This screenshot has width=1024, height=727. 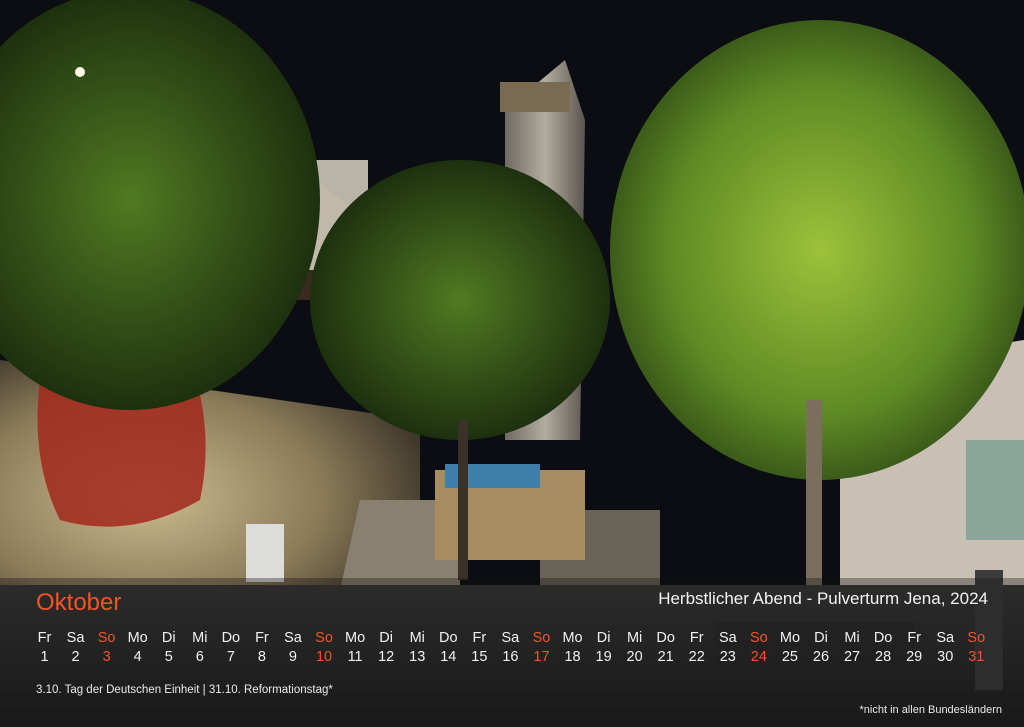 What do you see at coordinates (665, 648) in the screenshot?
I see `calendar-day: Do 21` at bounding box center [665, 648].